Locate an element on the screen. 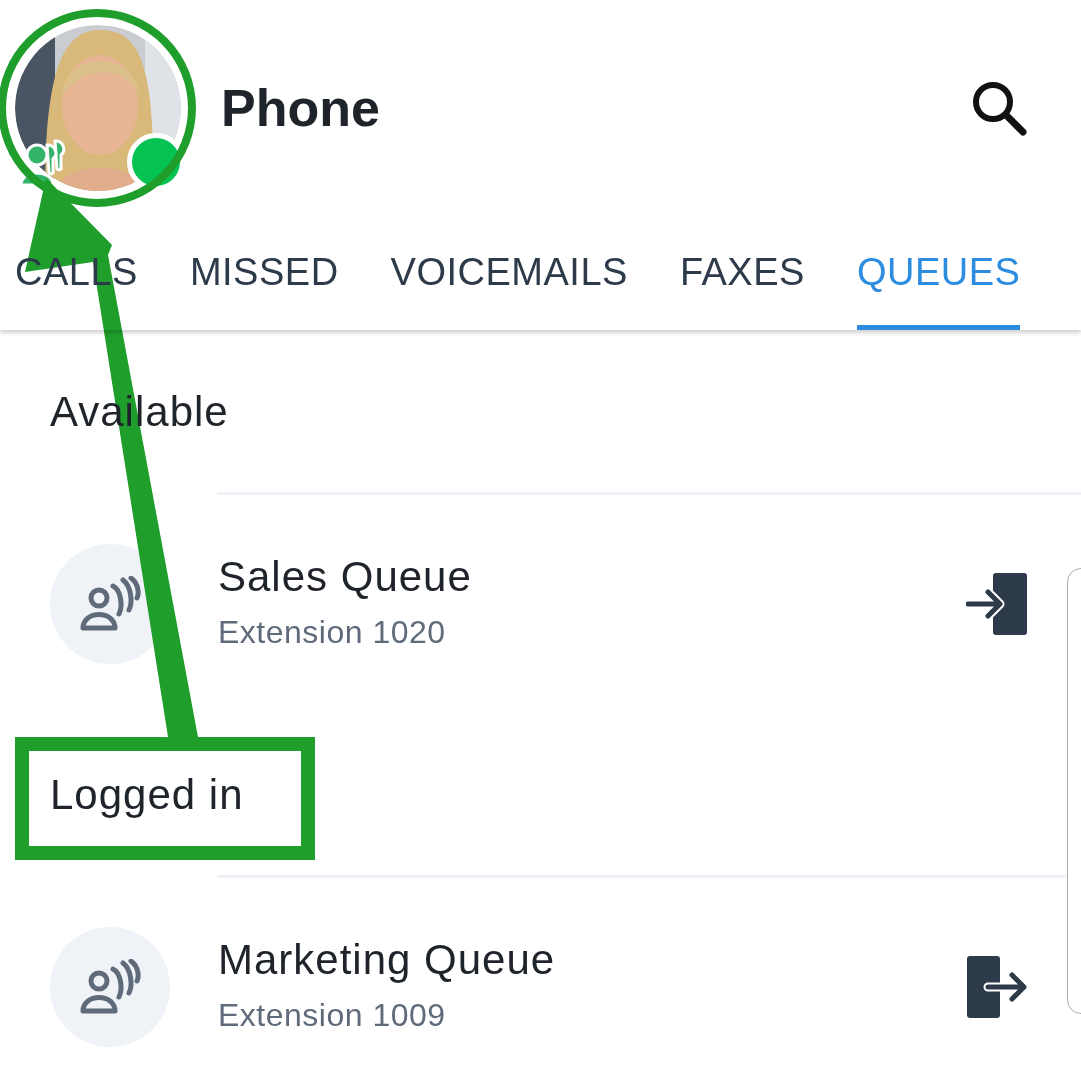 The height and width of the screenshot is (1080, 1081). tab: VOICEMAILS is located at coordinates (509, 272).